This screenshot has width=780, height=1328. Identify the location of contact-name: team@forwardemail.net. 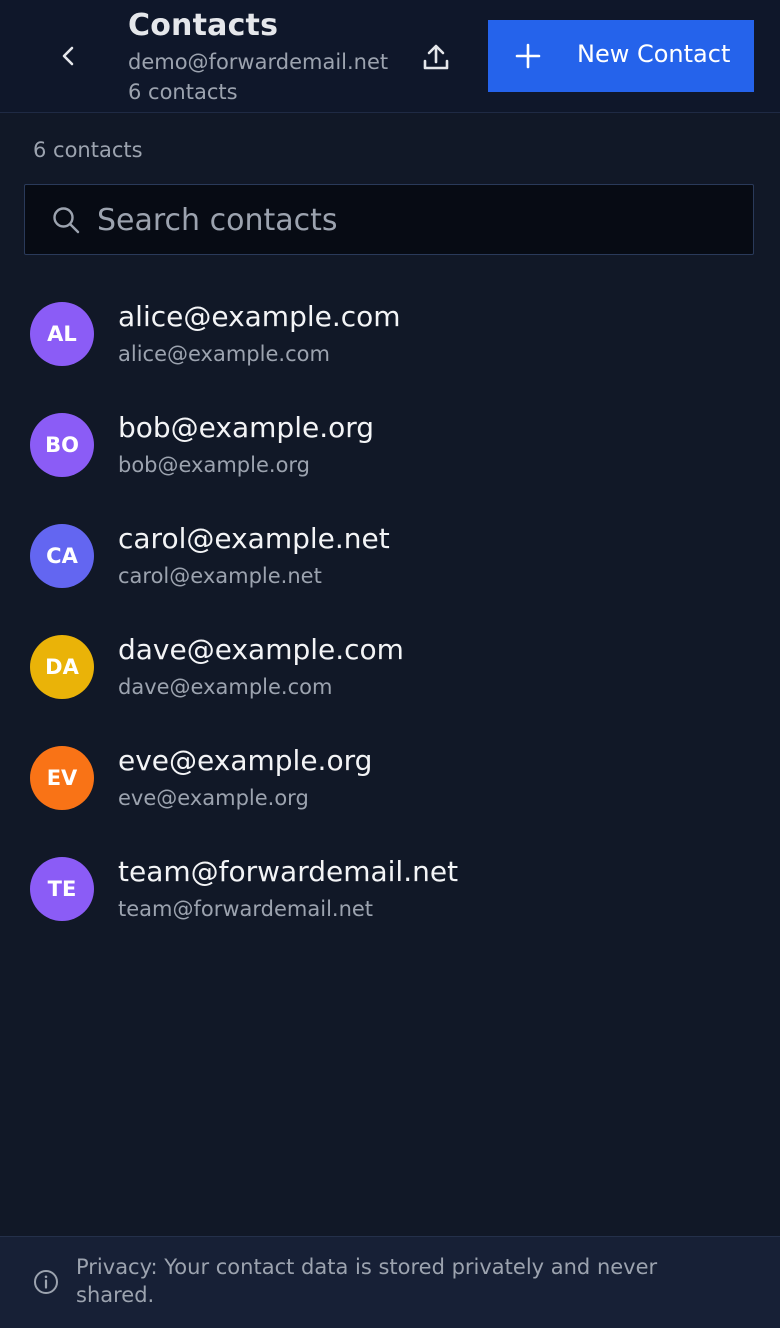
(288, 871).